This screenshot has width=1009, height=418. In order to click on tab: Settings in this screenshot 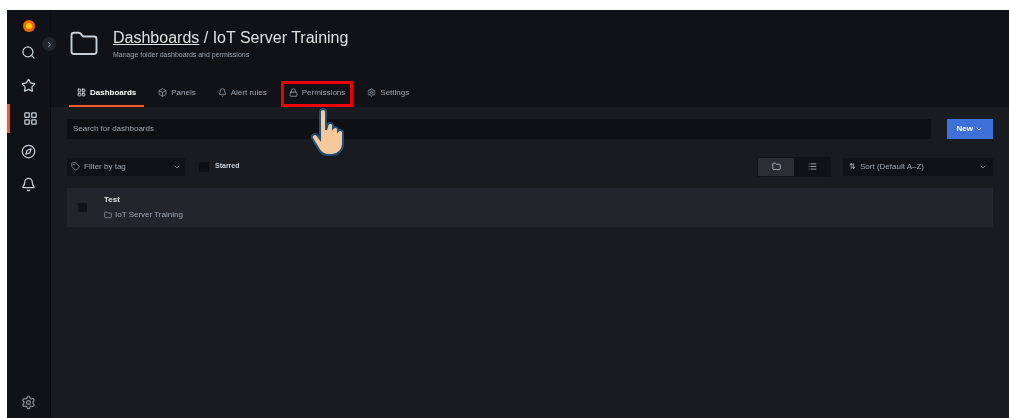, I will do `click(388, 93)`.